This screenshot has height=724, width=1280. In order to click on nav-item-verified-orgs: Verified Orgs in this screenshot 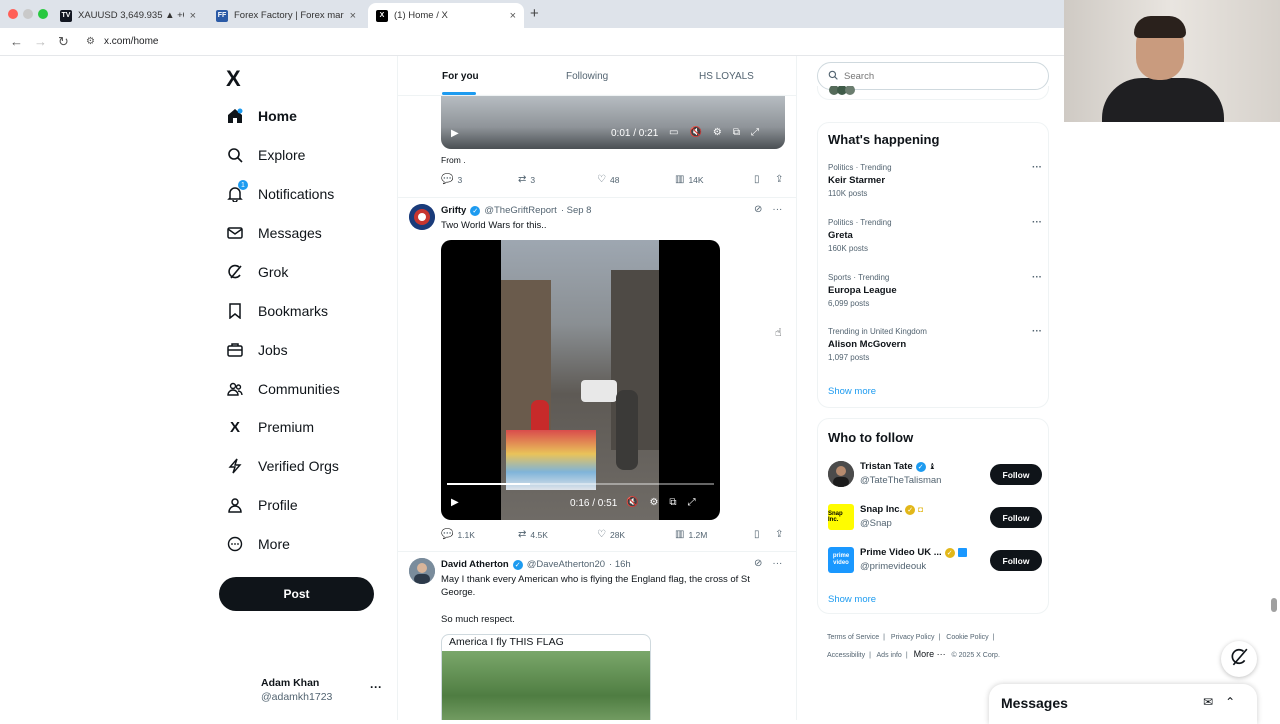, I will do `click(282, 466)`.